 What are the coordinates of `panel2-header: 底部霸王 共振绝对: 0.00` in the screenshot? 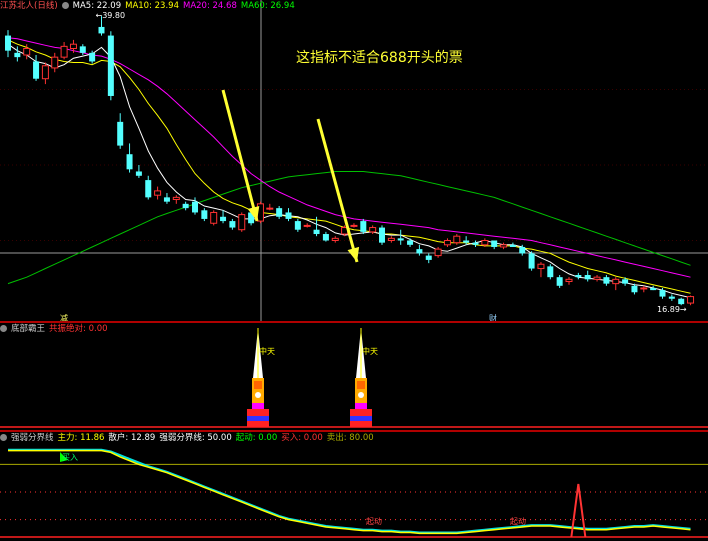 It's located at (54, 329).